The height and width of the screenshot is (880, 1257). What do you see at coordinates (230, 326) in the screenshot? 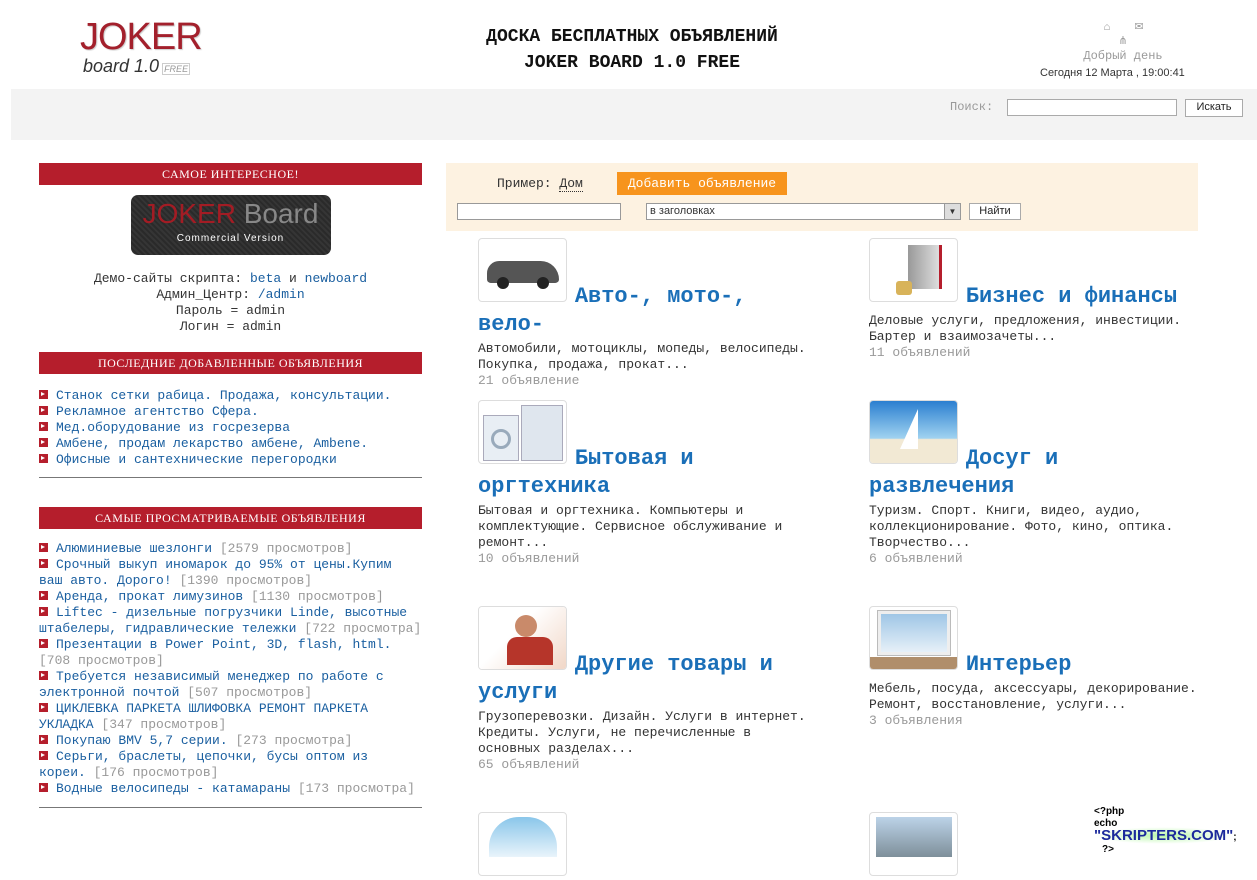
I see `login-info: Логин = admin` at bounding box center [230, 326].